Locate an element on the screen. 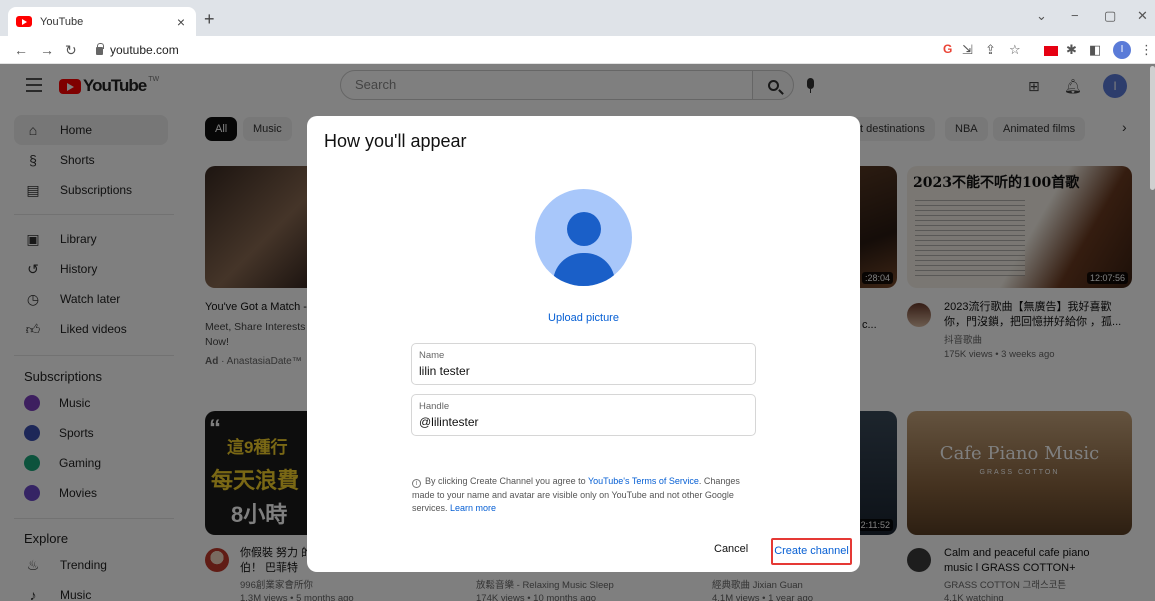 This screenshot has width=1155, height=601. dialog-title: How you'll appear is located at coordinates (395, 141).